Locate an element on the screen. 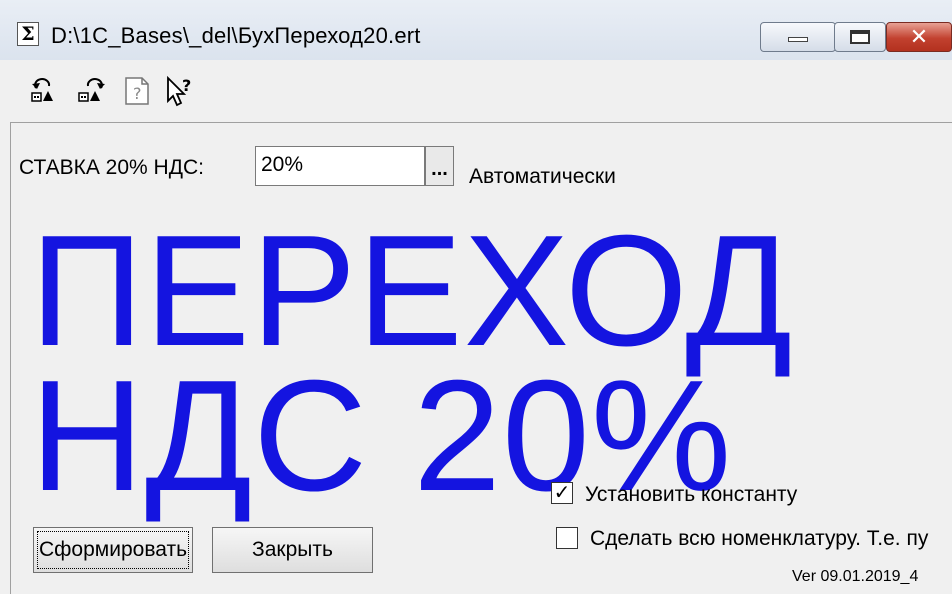  maximize-icon is located at coordinates (860, 37).